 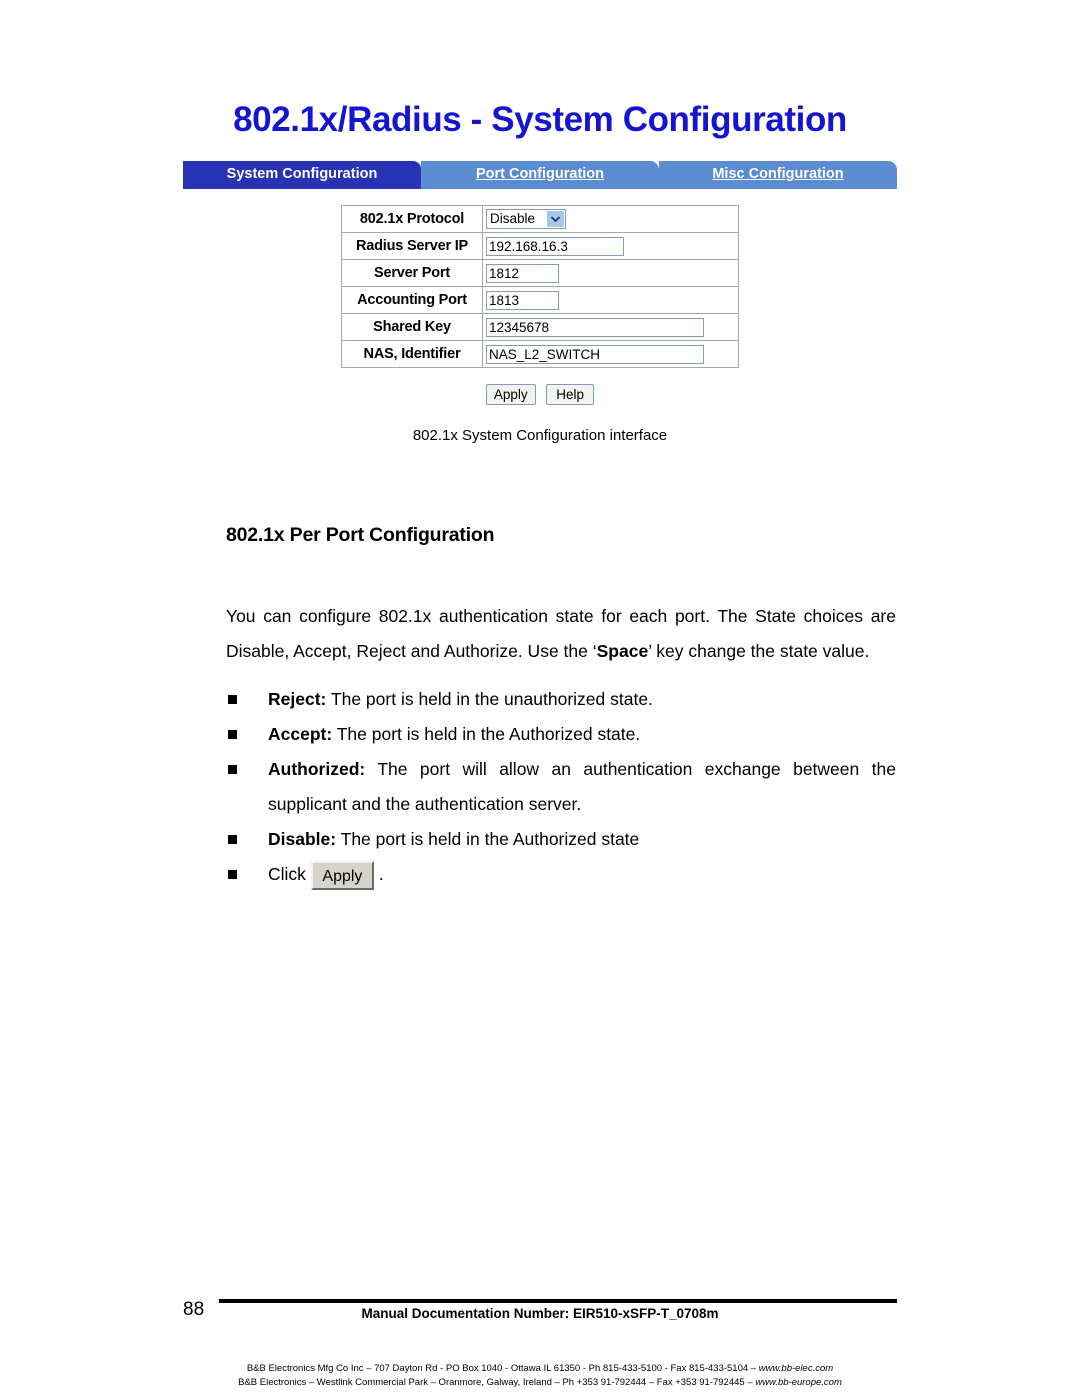 I want to click on list-item-term: Accept:, so click(x=300, y=734).